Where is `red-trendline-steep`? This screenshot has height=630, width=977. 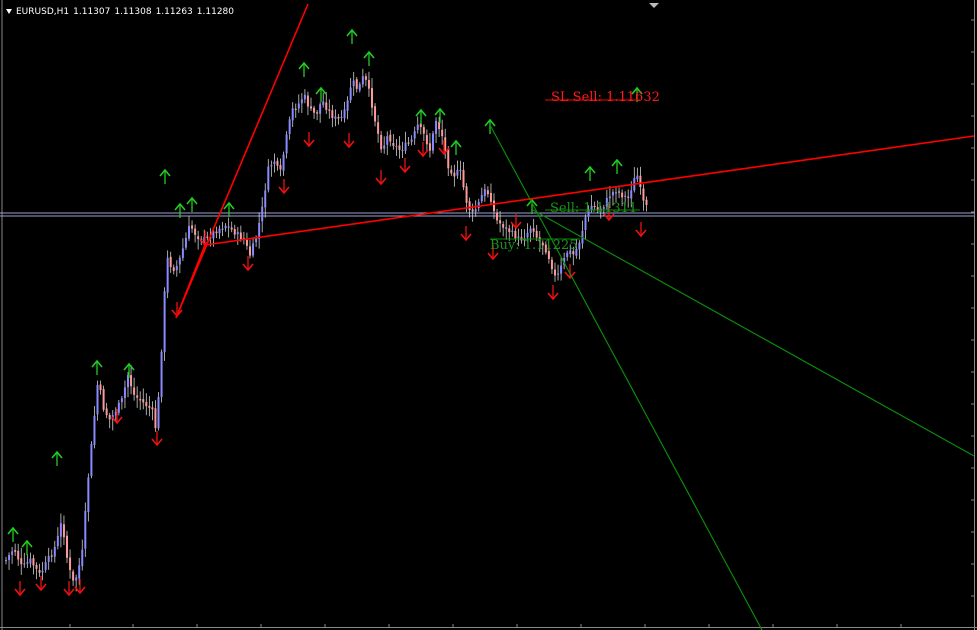 red-trendline-steep is located at coordinates (242, 161).